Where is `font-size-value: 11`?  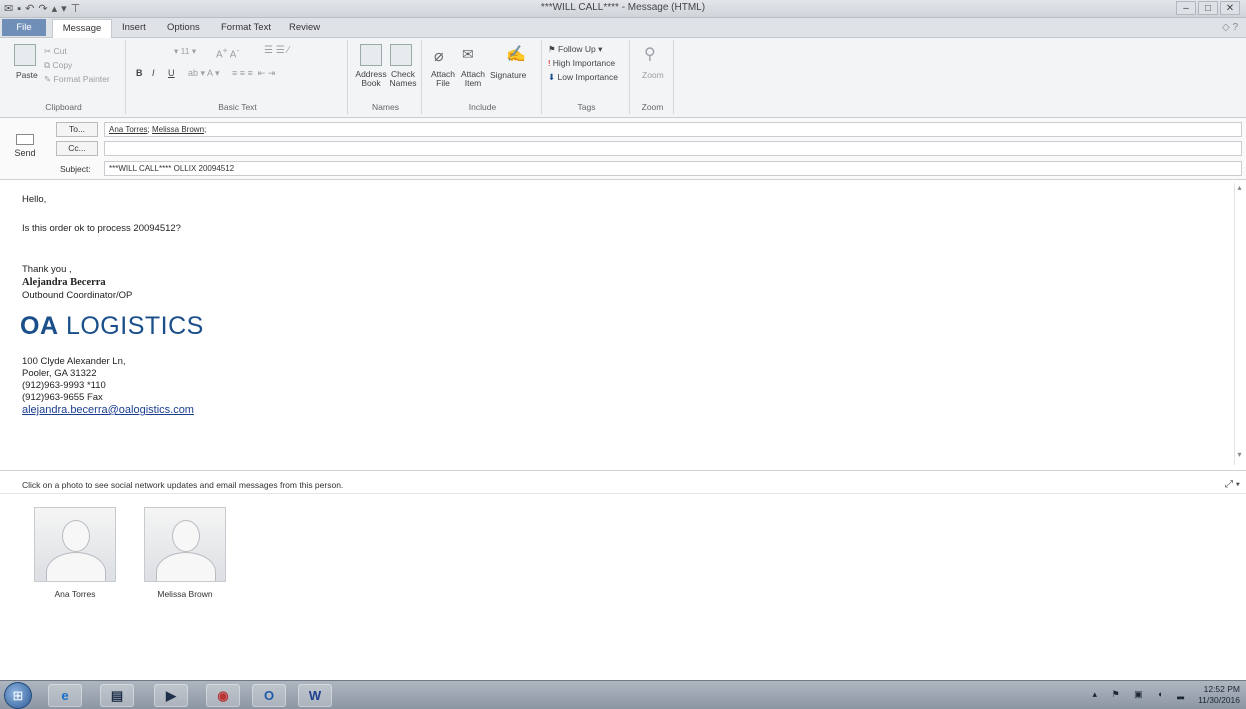 font-size-value: 11 is located at coordinates (185, 51).